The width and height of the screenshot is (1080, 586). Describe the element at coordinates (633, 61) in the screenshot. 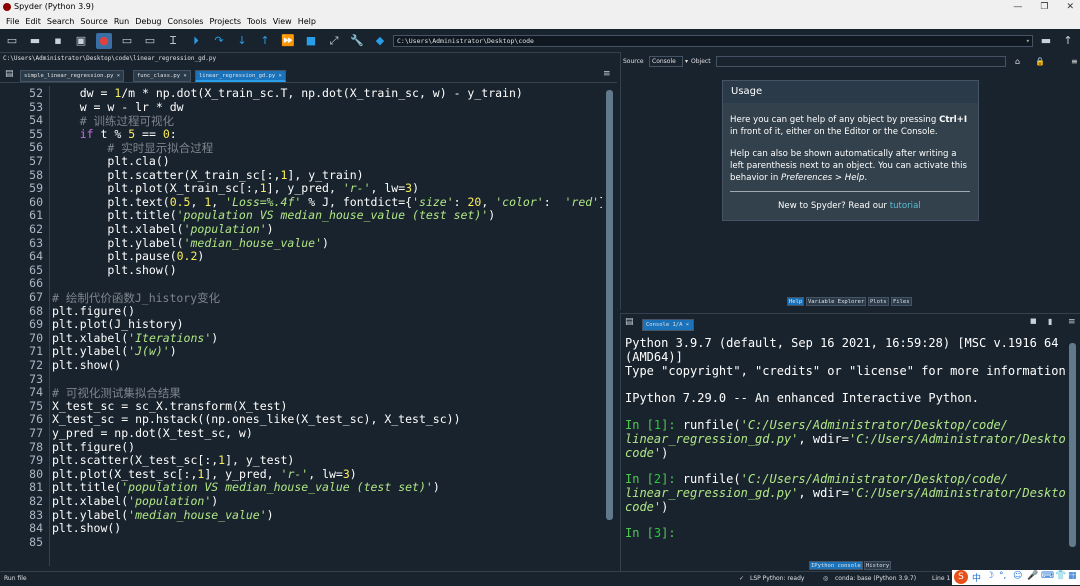

I see `source-label: Source` at that location.